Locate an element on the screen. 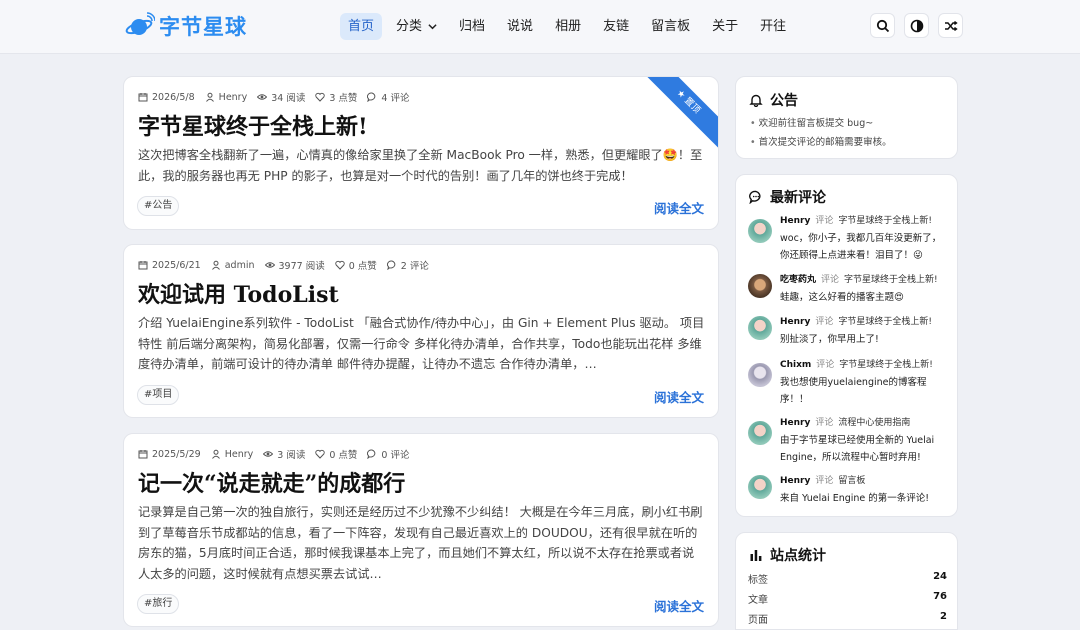 This screenshot has width=1080, height=630. post-likes: 3 点赞 is located at coordinates (336, 97).